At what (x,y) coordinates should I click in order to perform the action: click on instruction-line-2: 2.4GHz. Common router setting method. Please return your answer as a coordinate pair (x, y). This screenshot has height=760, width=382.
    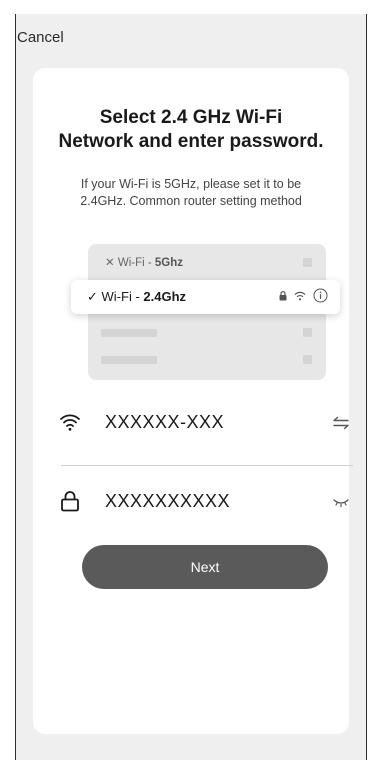
    Looking at the image, I should click on (191, 201).